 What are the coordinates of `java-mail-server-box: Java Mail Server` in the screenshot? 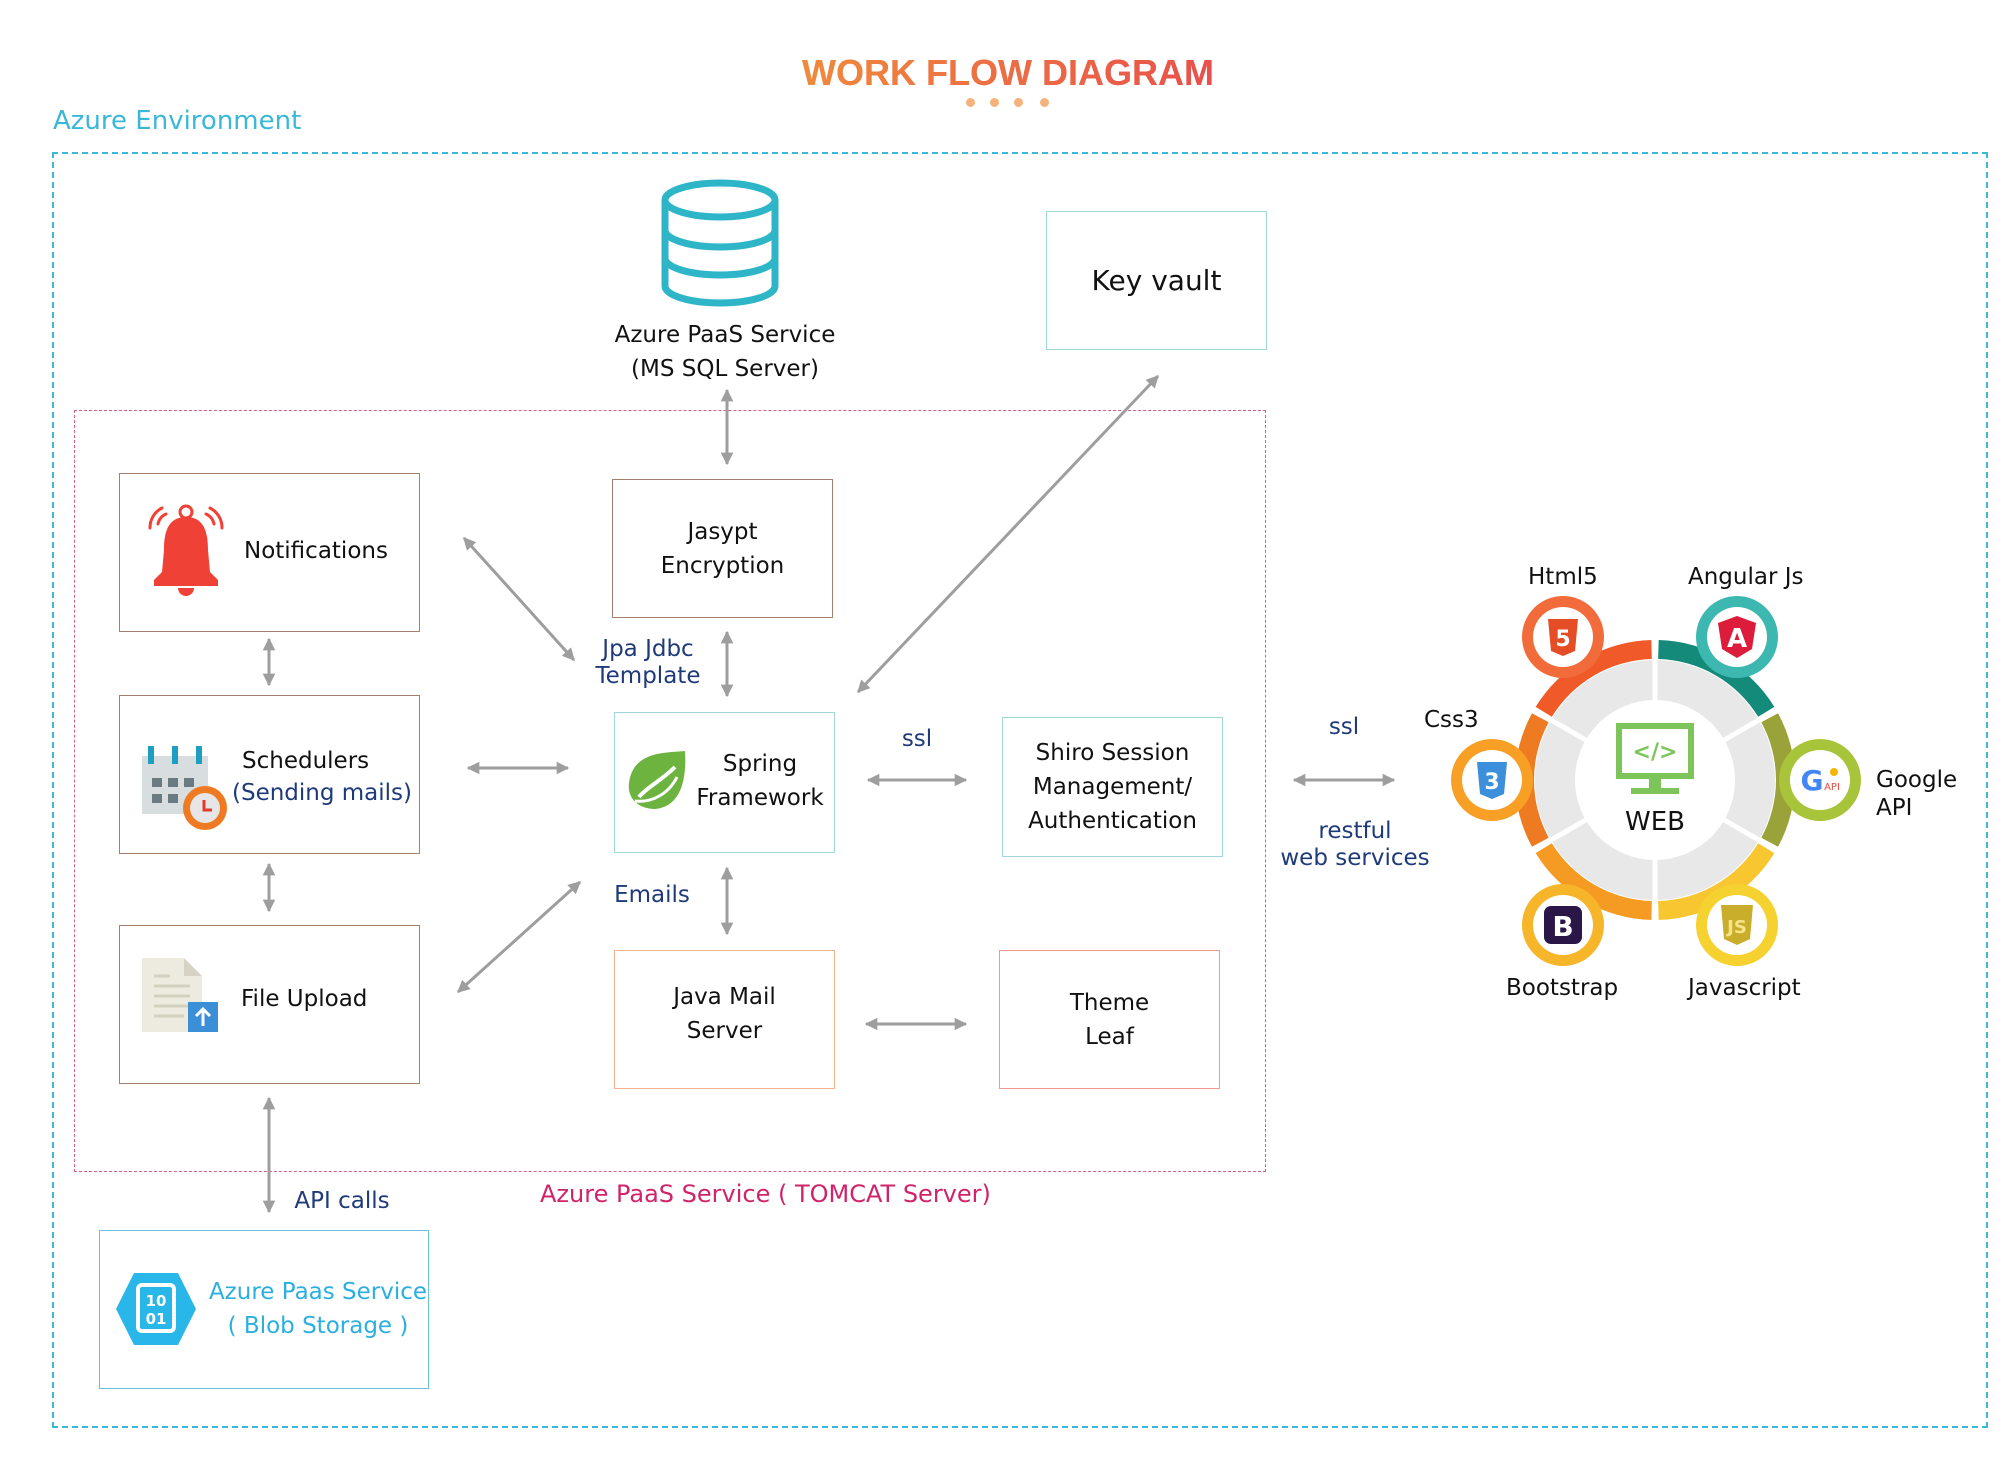 It's located at (724, 1019).